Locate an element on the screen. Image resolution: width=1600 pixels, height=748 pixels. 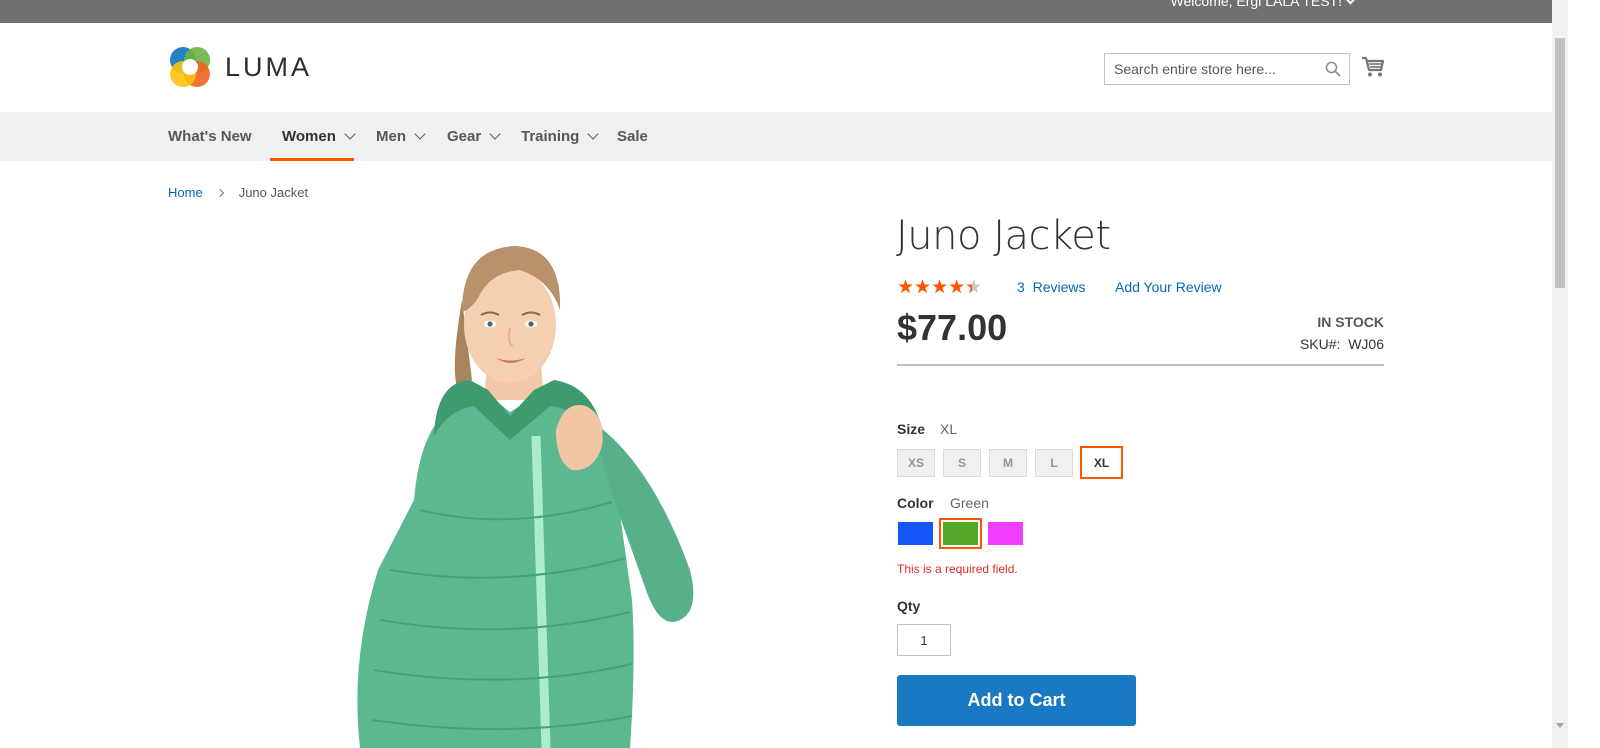
nav-item-label: Men is located at coordinates (391, 136).